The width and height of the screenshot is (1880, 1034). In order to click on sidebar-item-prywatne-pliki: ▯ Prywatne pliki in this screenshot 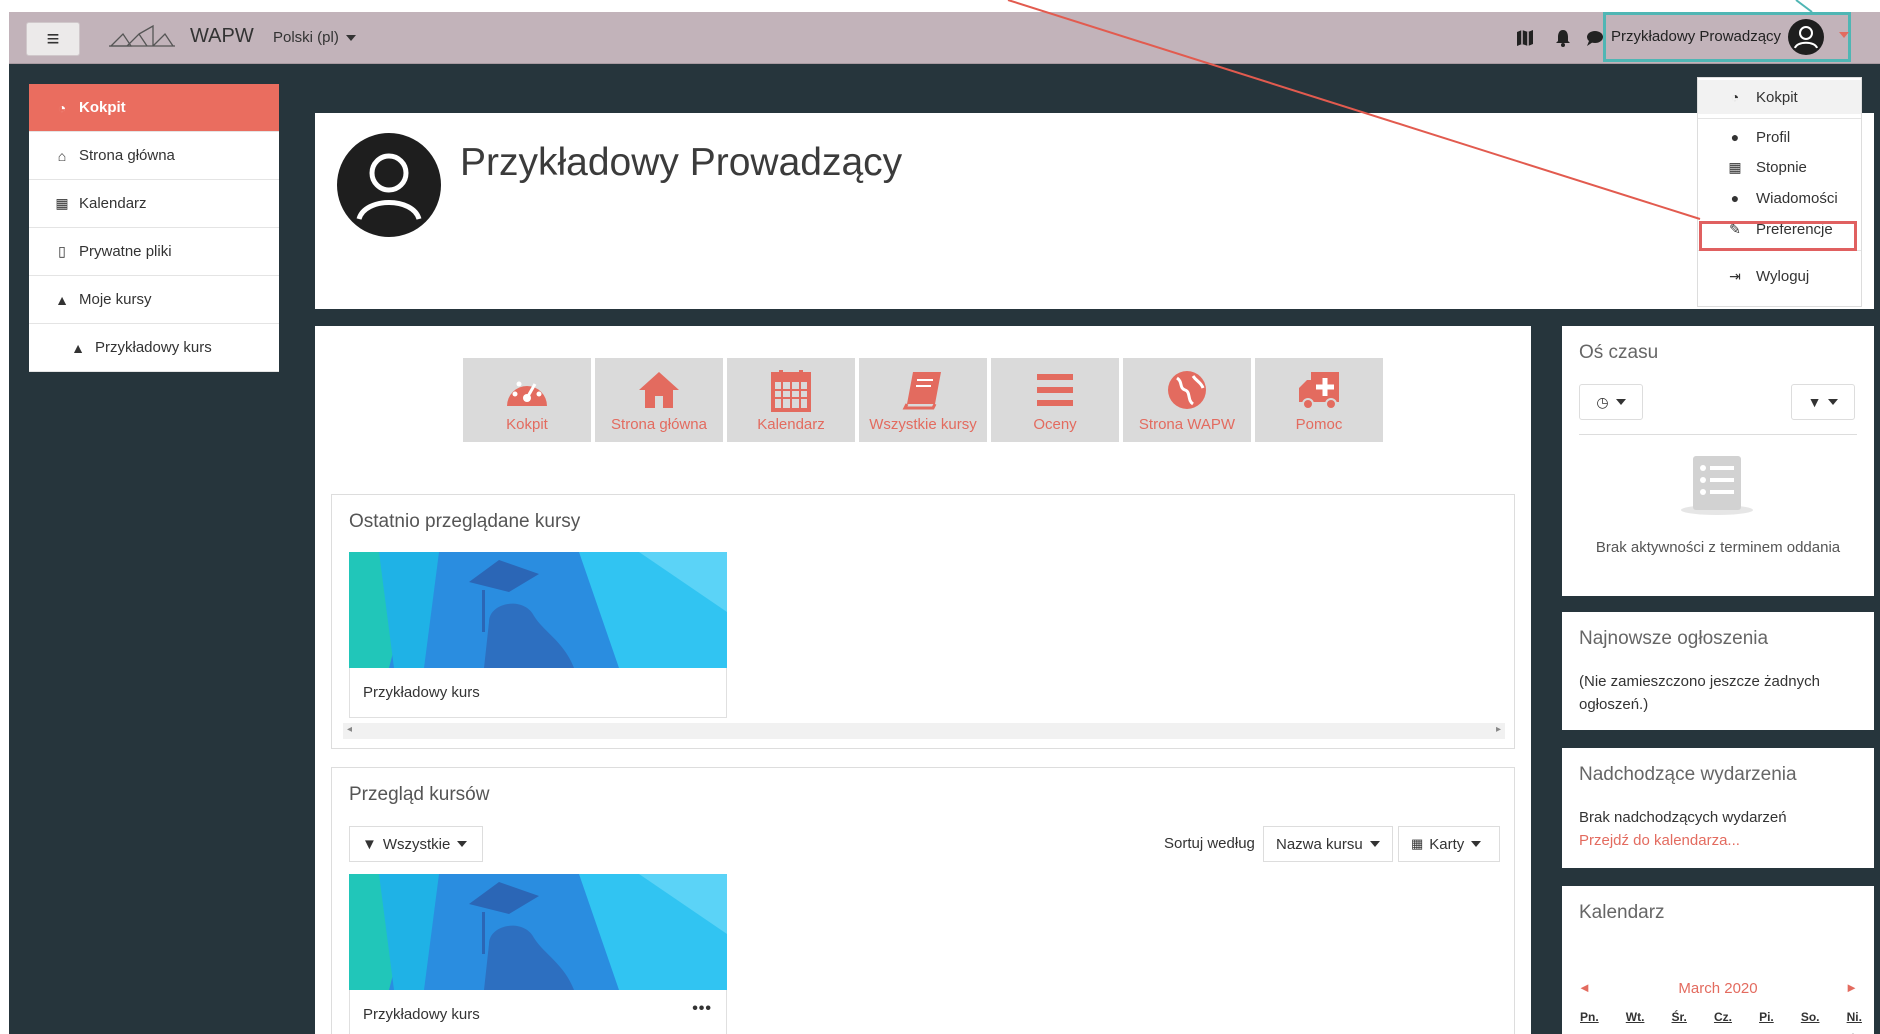, I will do `click(154, 252)`.